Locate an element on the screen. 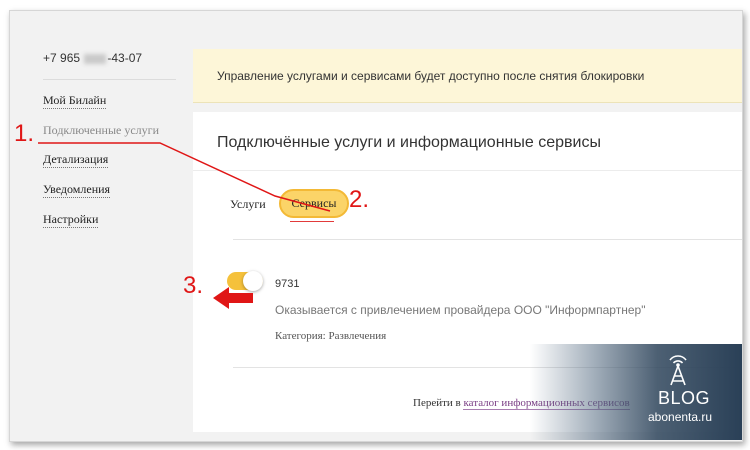 The height and width of the screenshot is (450, 750). watermark: BLOG abonenta.ru is located at coordinates (636, 392).